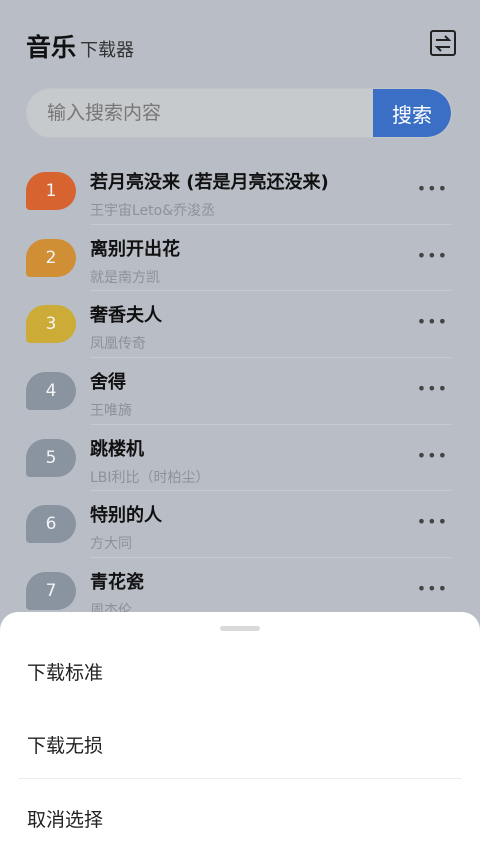 Image resolution: width=480 pixels, height=853 pixels. I want to click on song-artist: 王宇宙Leto&乔浚丞, so click(153, 211).